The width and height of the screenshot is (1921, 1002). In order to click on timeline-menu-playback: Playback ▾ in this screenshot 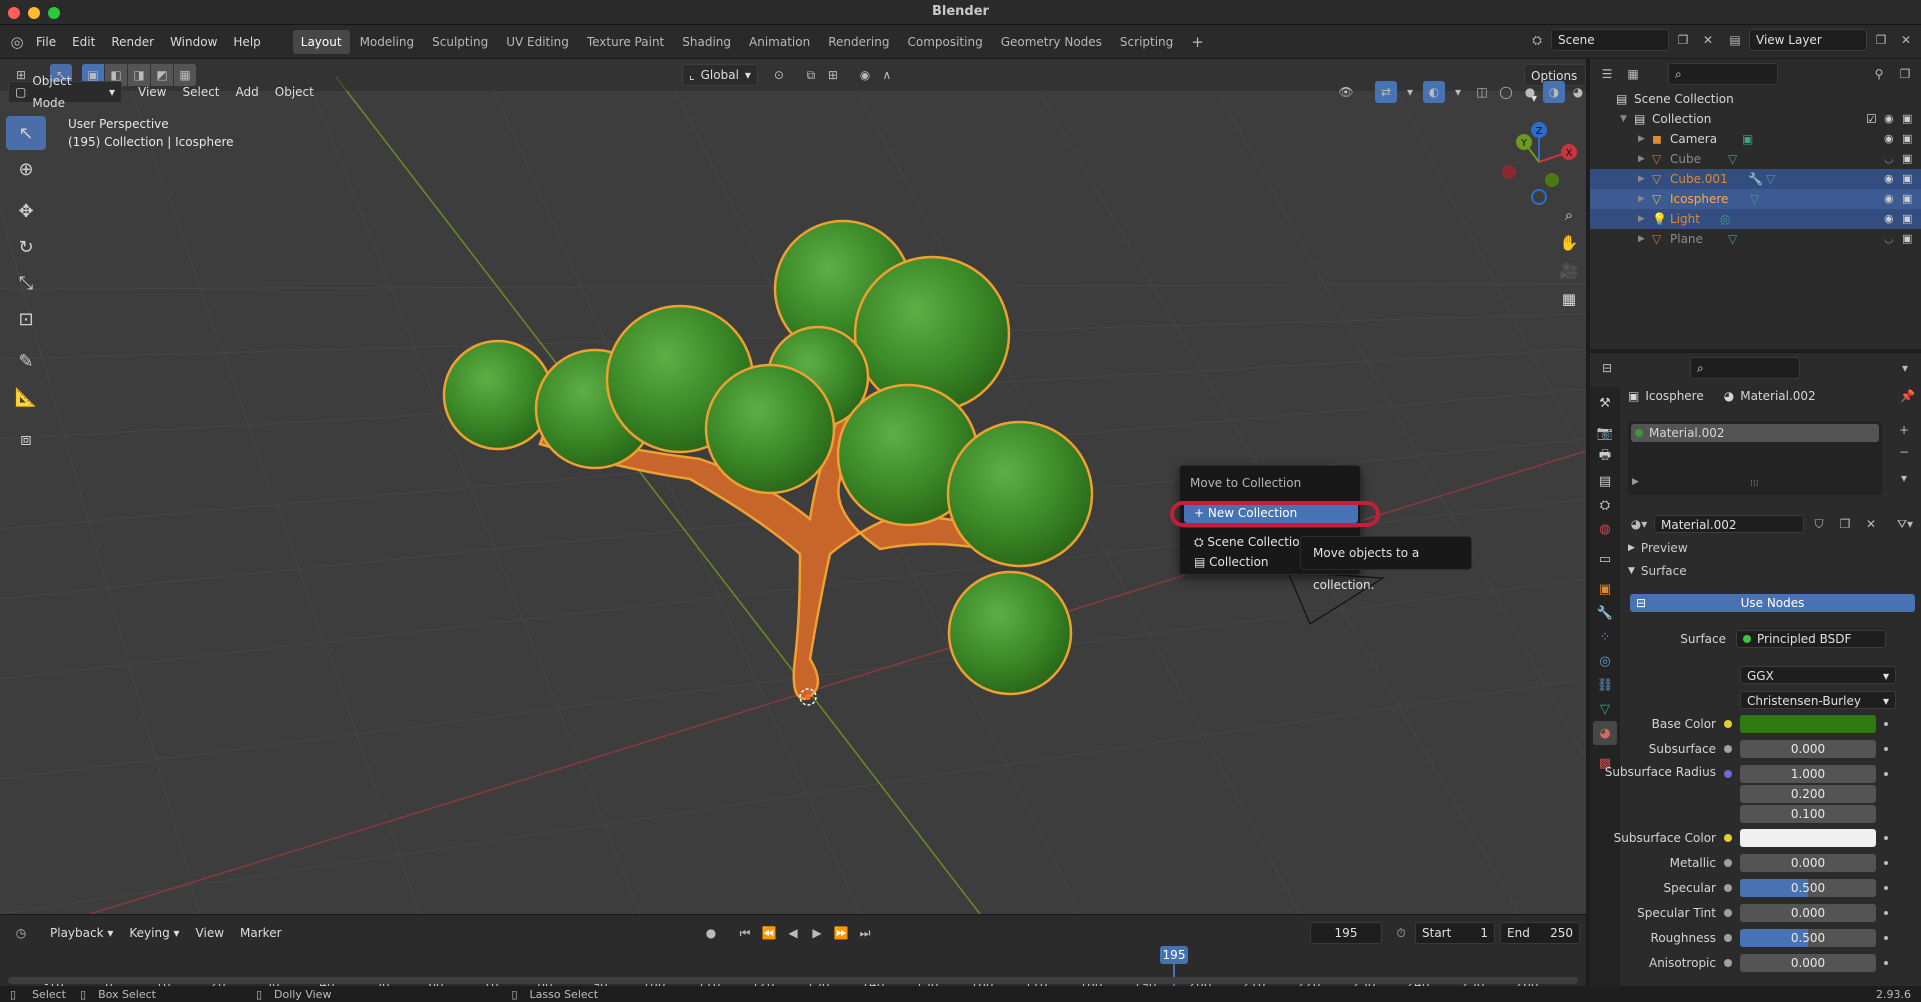, I will do `click(81, 933)`.